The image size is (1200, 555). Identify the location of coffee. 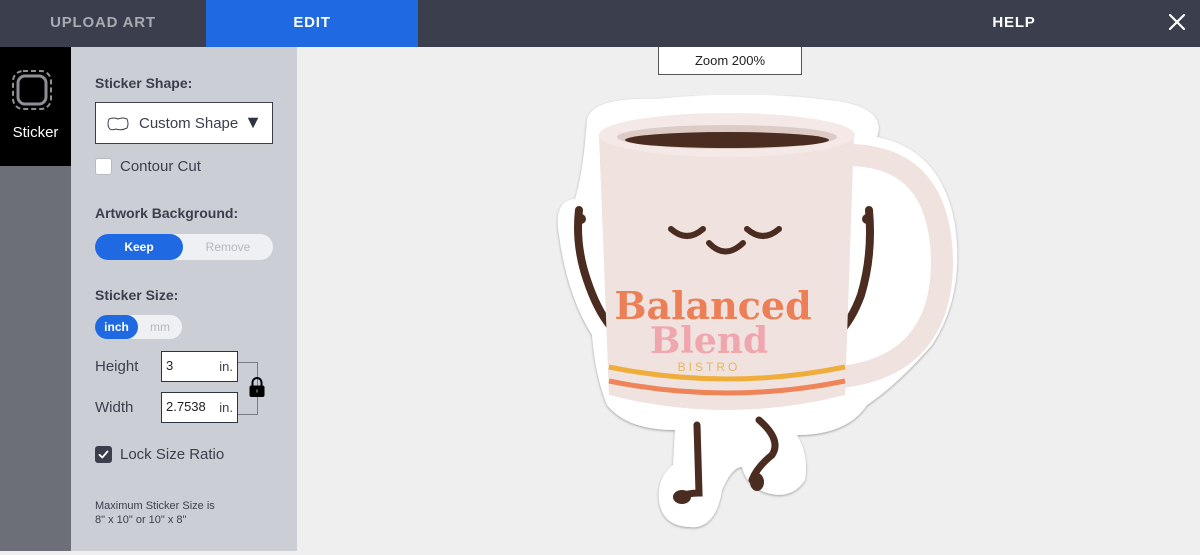
(727, 140).